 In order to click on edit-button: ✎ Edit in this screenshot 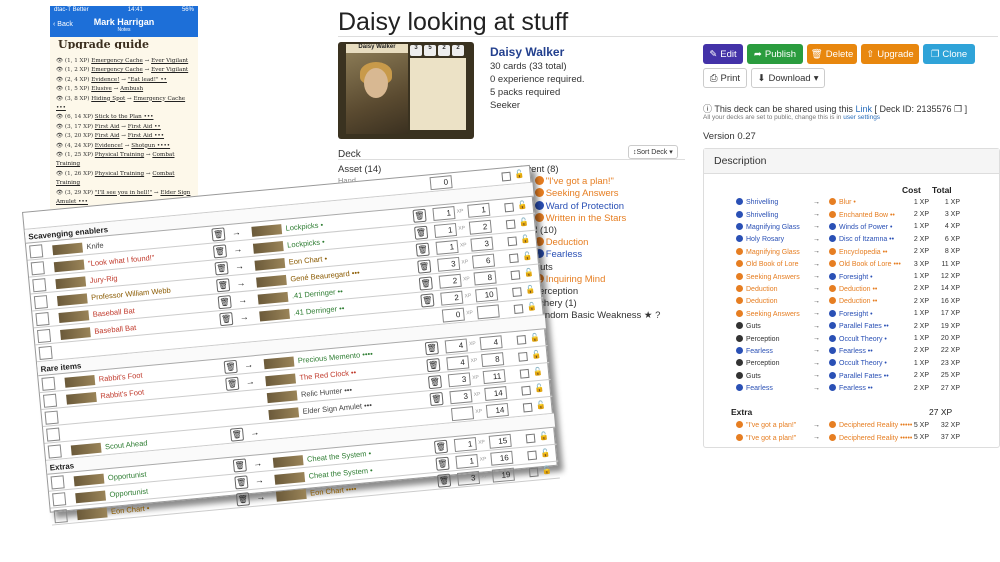, I will do `click(723, 54)`.